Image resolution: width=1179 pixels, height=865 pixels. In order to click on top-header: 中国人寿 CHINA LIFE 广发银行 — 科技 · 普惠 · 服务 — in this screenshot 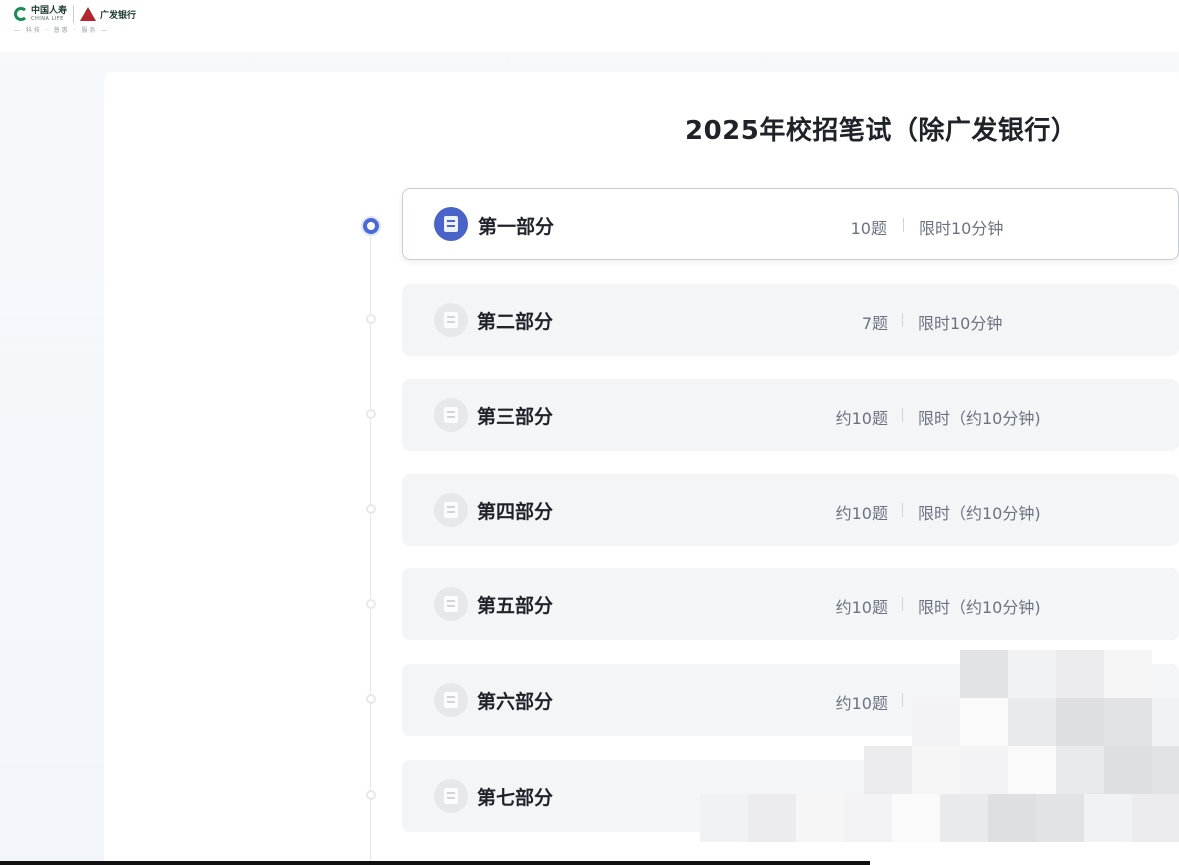, I will do `click(589, 26)`.